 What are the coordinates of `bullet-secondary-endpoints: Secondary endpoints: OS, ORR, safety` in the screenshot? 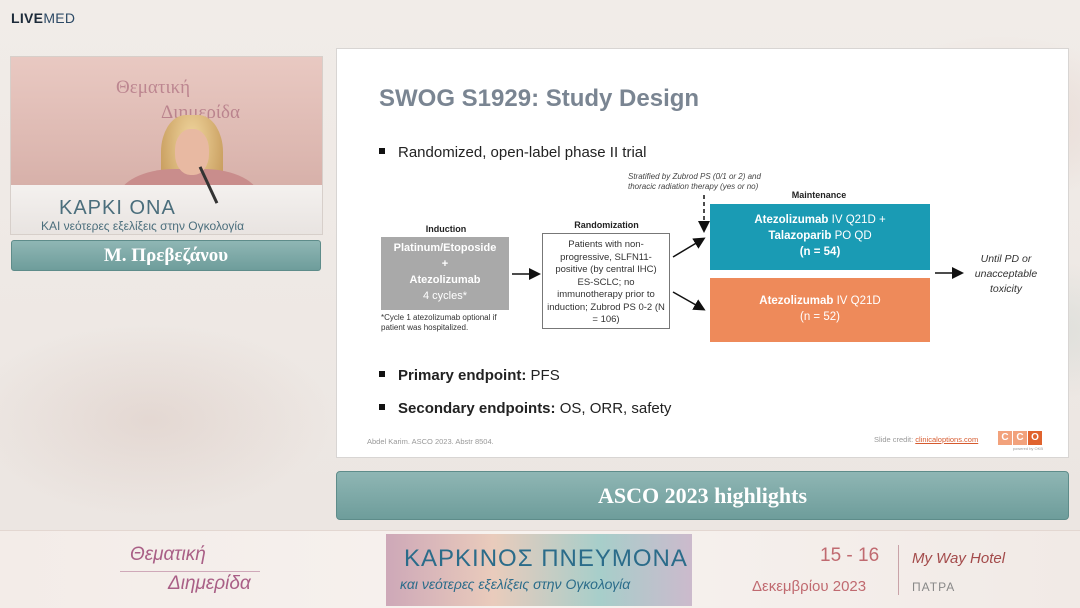 It's located at (525, 408).